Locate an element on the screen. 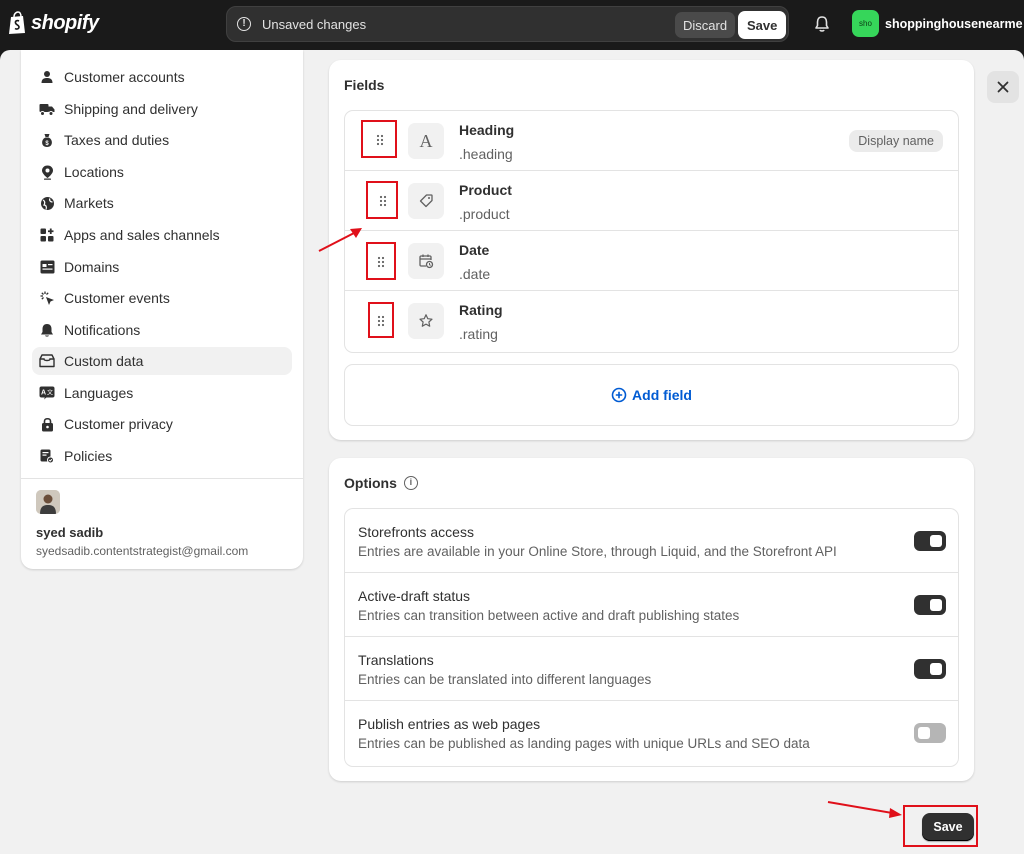 This screenshot has height=854, width=1024. field-row-product: Product .product is located at coordinates (651, 201).